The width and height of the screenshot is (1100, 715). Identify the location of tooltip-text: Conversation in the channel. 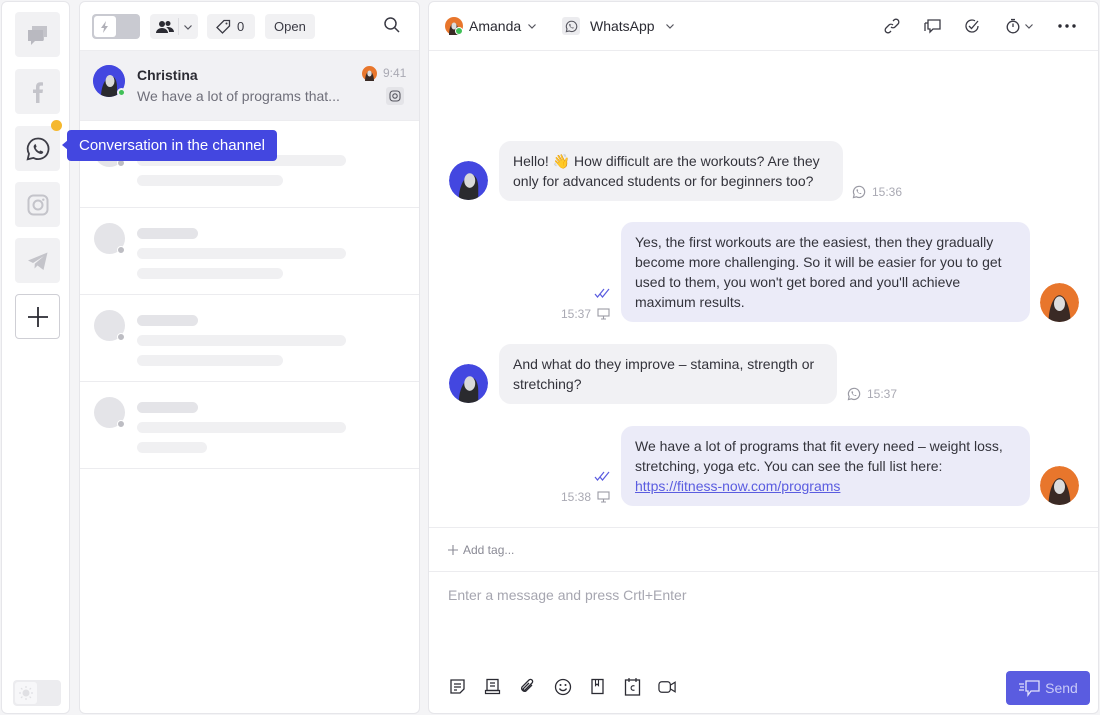
(172, 145).